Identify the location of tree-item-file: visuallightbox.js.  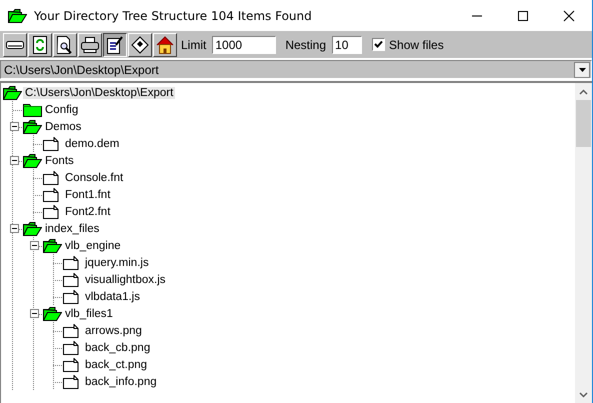
(125, 280).